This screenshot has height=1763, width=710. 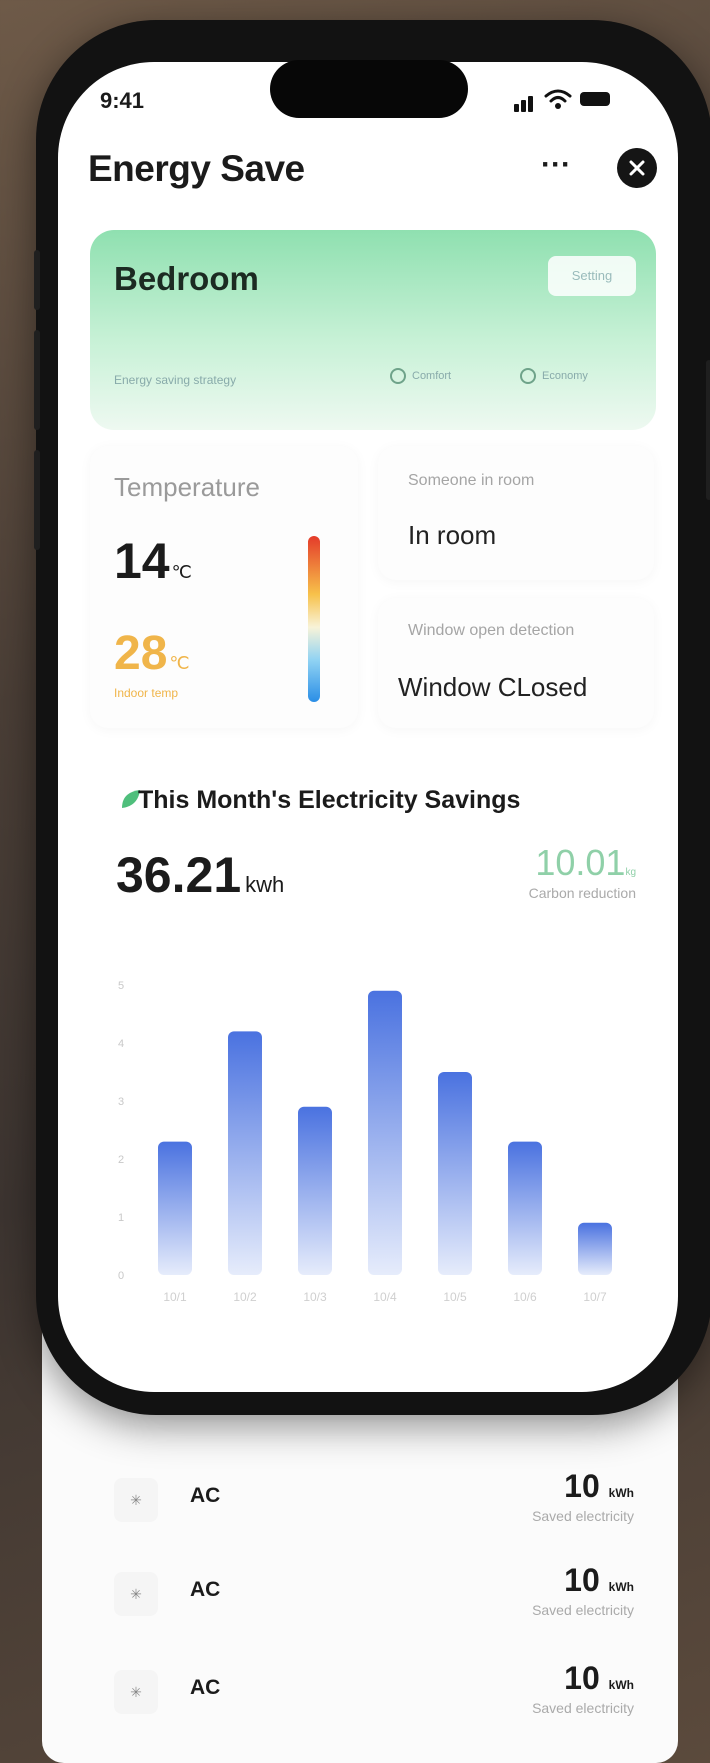 I want to click on x-tick-label: 10/6, so click(x=525, y=1297).